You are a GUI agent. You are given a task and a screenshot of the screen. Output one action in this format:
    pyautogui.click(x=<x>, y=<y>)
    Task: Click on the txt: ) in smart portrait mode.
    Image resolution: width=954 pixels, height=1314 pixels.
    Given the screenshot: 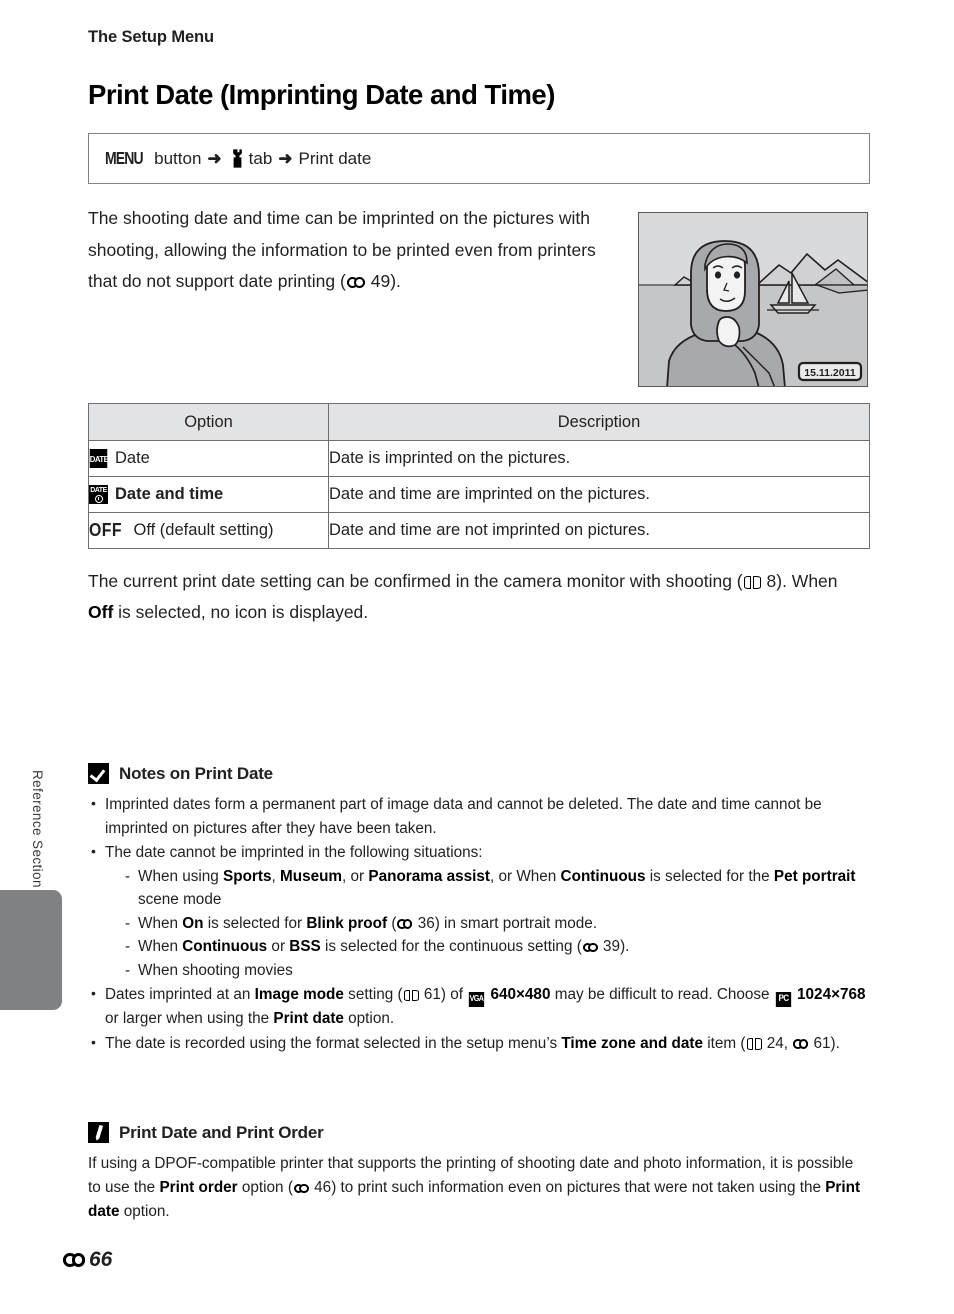 What is the action you would take?
    pyautogui.click(x=516, y=923)
    